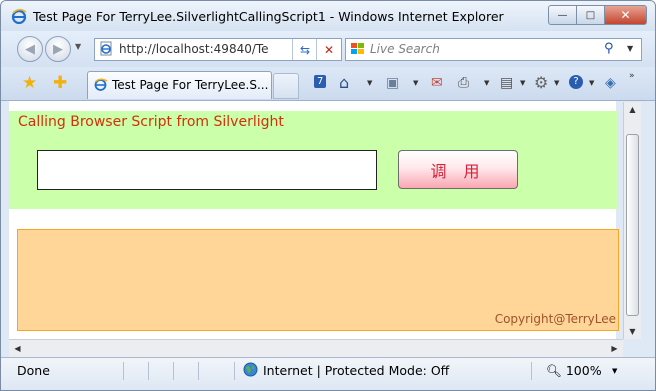 This screenshot has width=656, height=391. What do you see at coordinates (194, 49) in the screenshot?
I see `address-url: http://localhost:49840/Te` at bounding box center [194, 49].